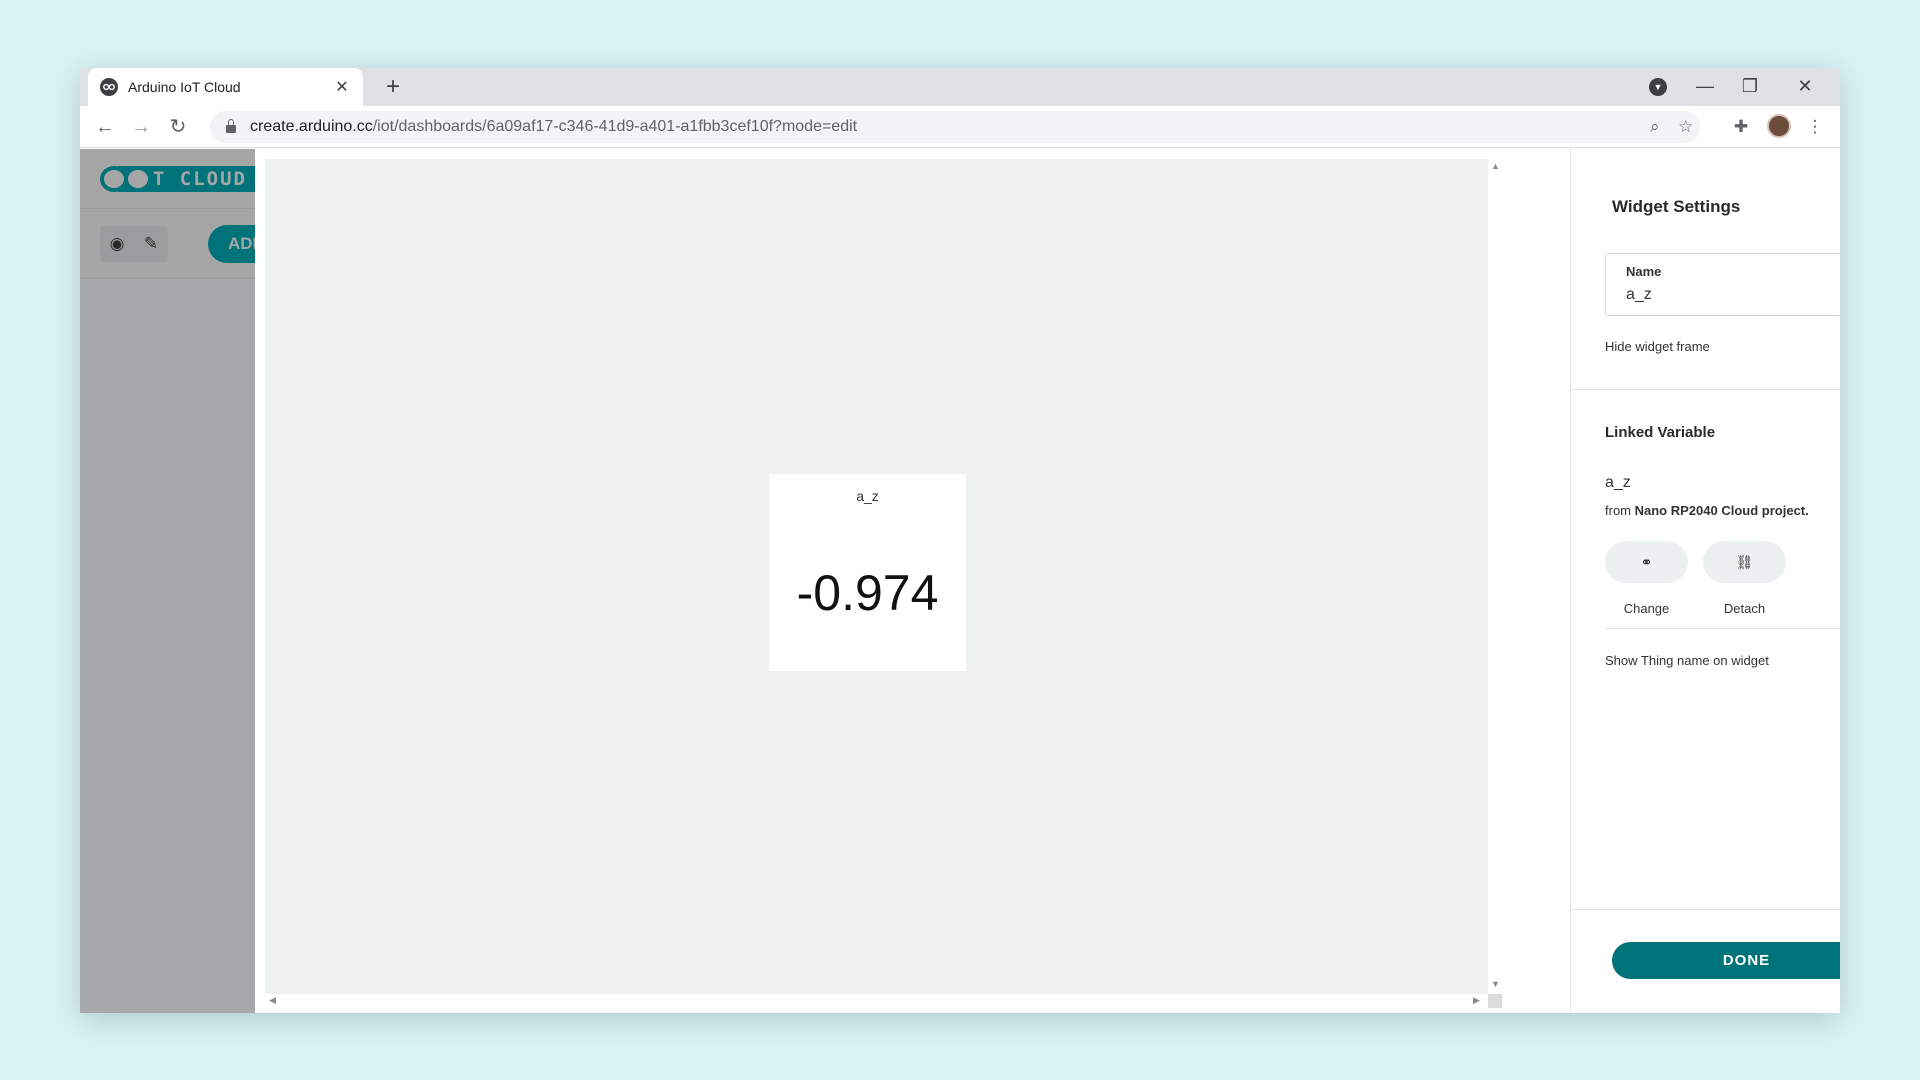  What do you see at coordinates (272, 1000) in the screenshot?
I see `scroll-left-icon: ◀` at bounding box center [272, 1000].